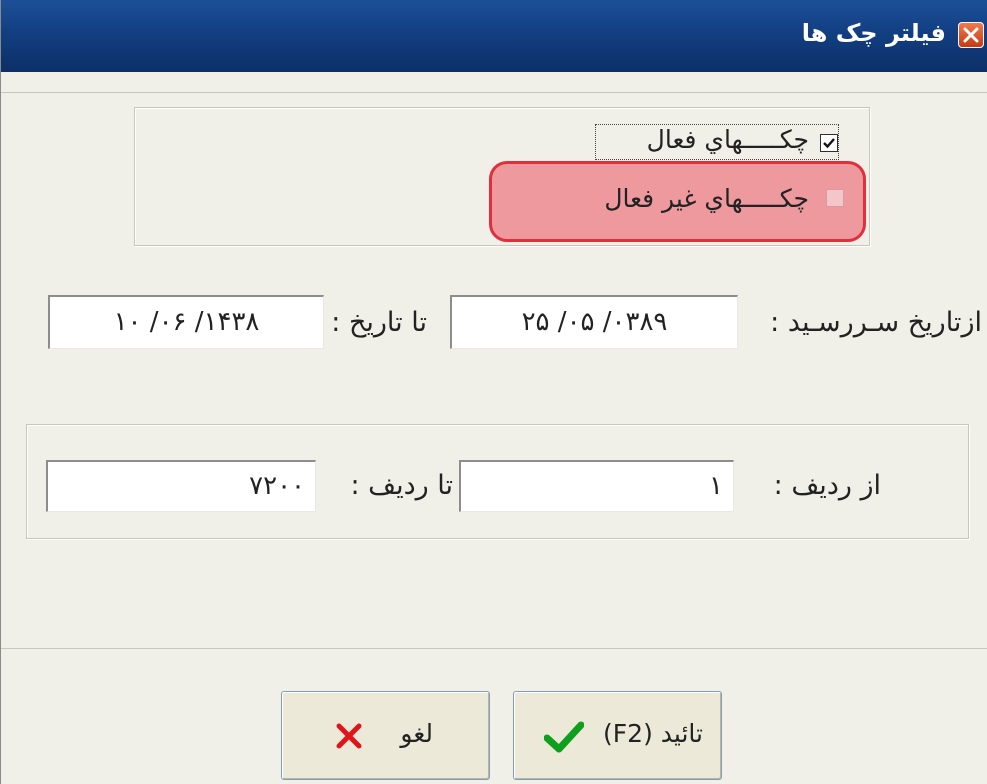 The height and width of the screenshot is (784, 987). What do you see at coordinates (494, 92) in the screenshot?
I see `title-separator` at bounding box center [494, 92].